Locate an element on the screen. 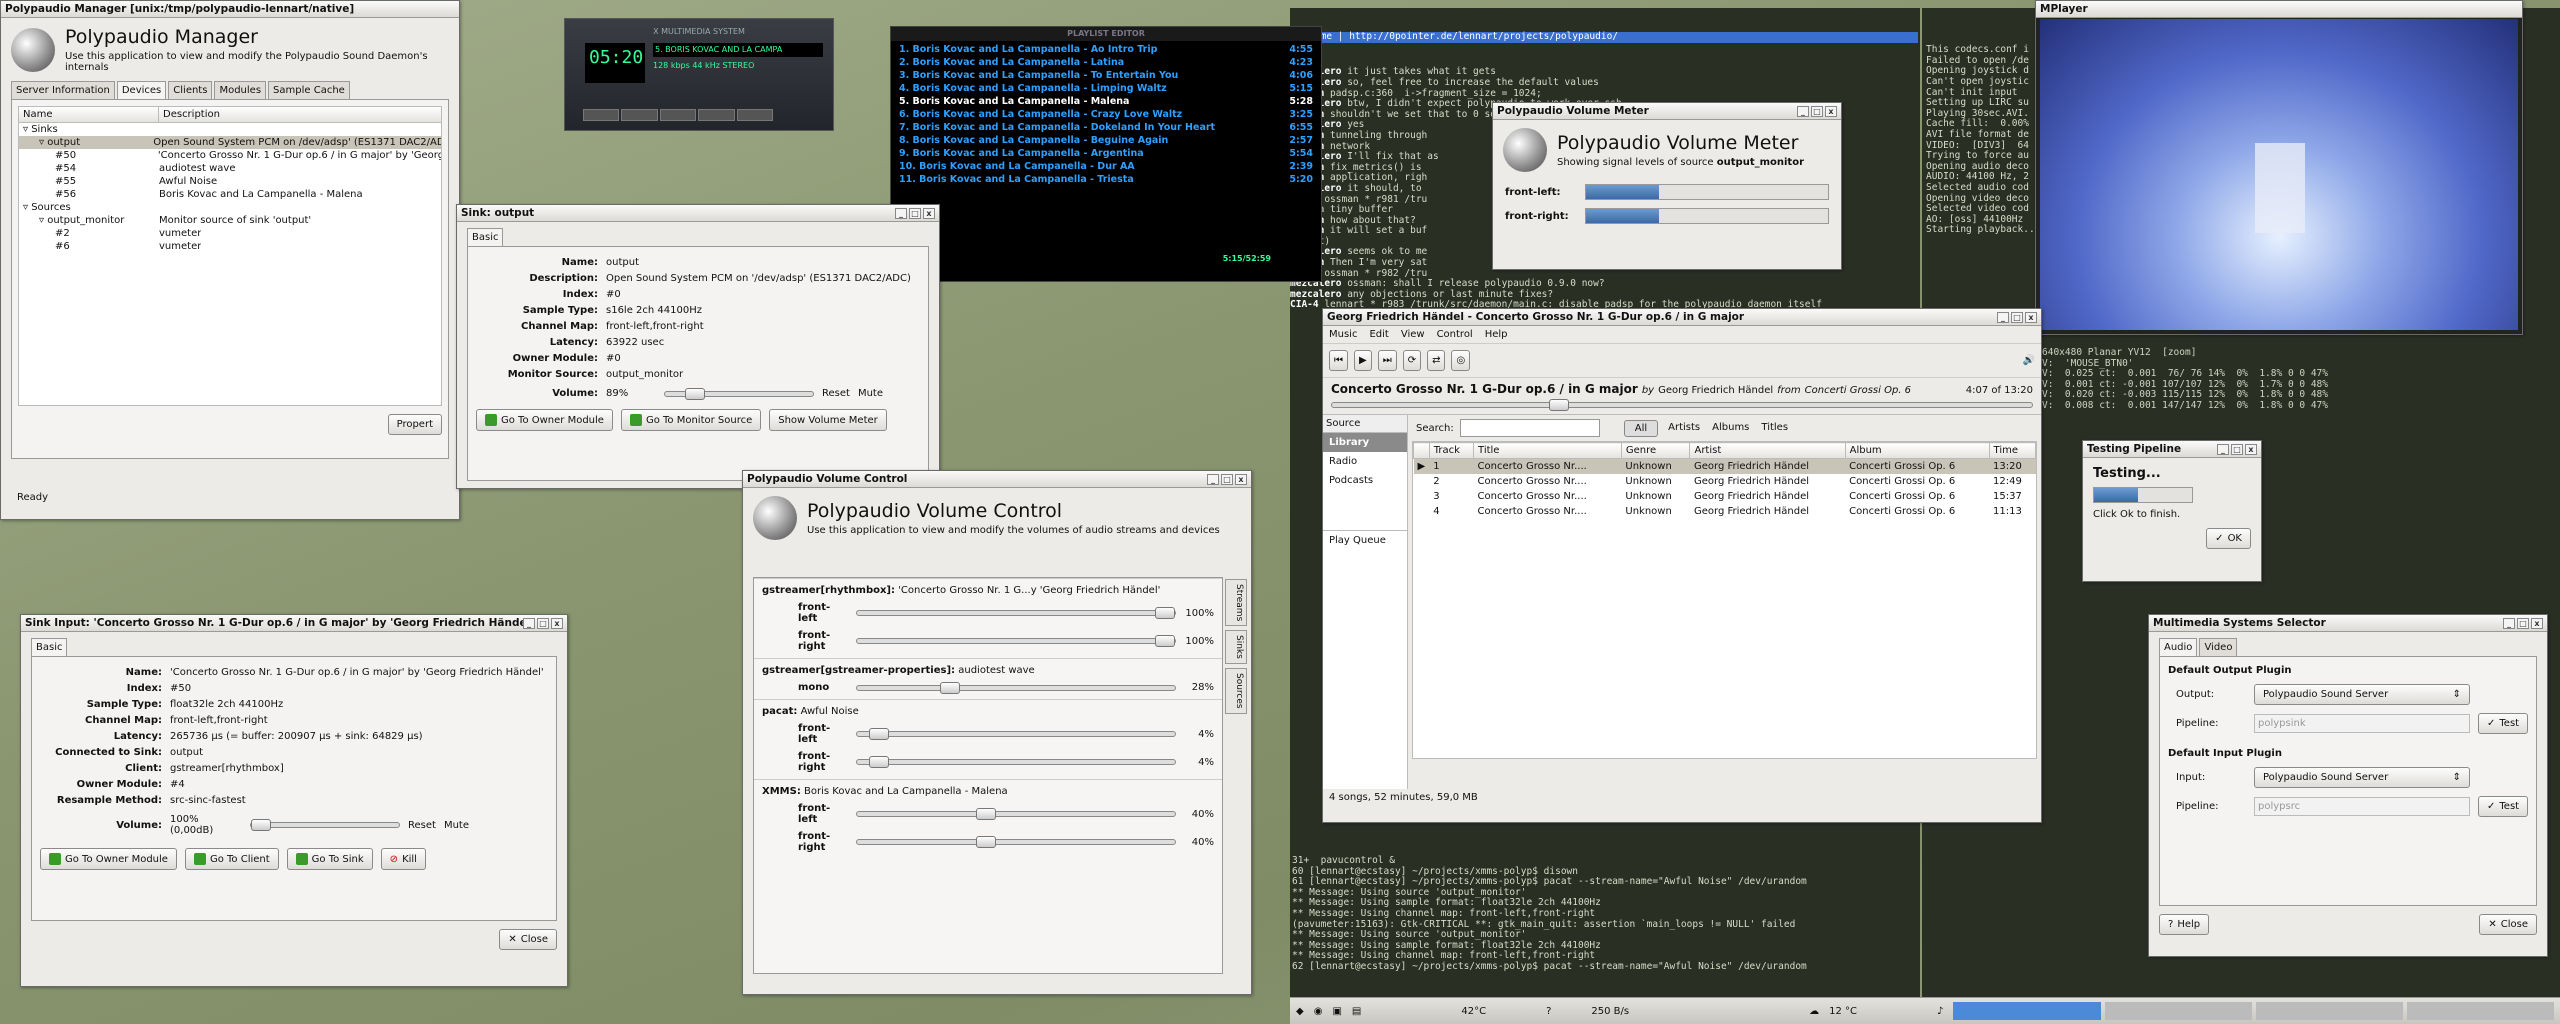 The width and height of the screenshot is (2560, 1024). source-podcasts: Podcasts is located at coordinates (1365, 480).